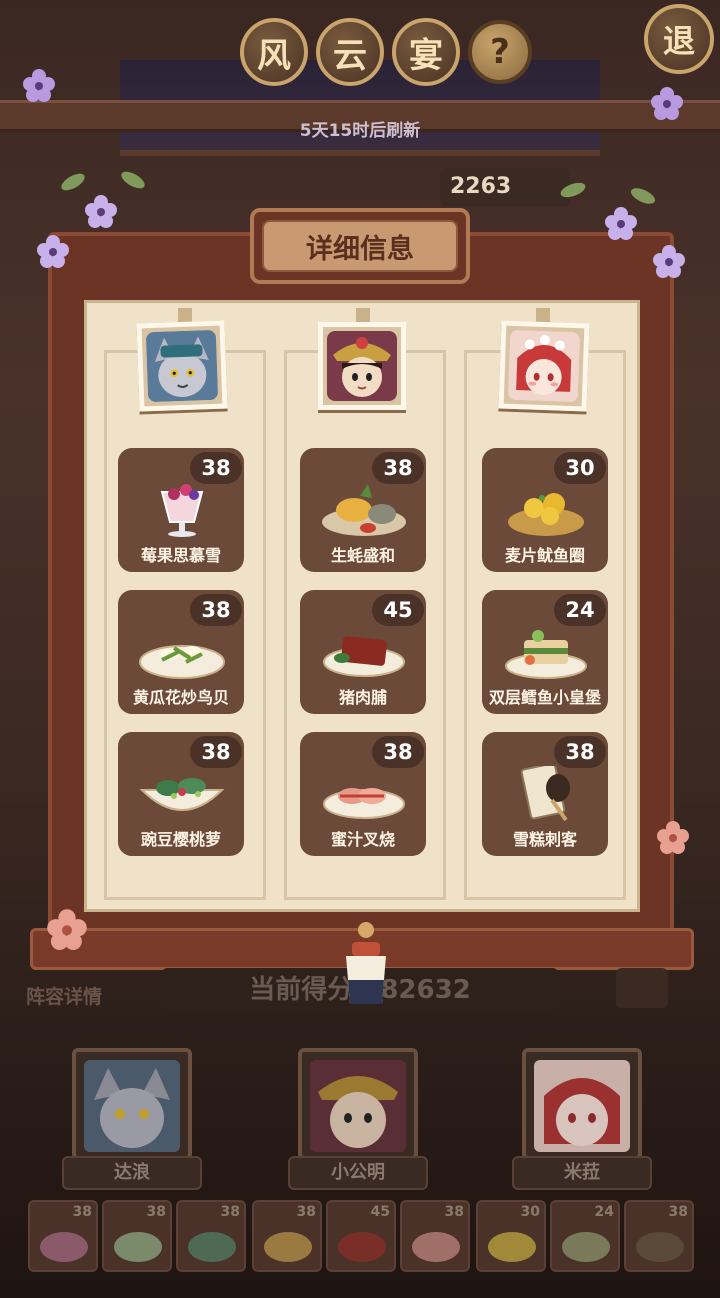 The image size is (720, 1298). What do you see at coordinates (180, 555) in the screenshot?
I see `dish-name: 莓果思慕雪` at bounding box center [180, 555].